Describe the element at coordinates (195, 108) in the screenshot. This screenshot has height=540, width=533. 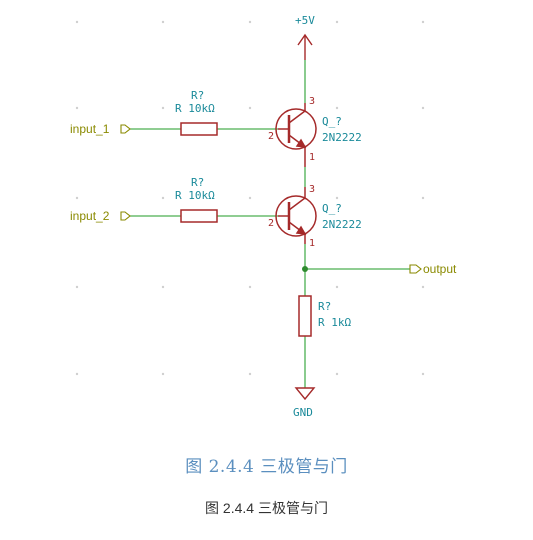
I see `r1-value: R 10kΩ` at that location.